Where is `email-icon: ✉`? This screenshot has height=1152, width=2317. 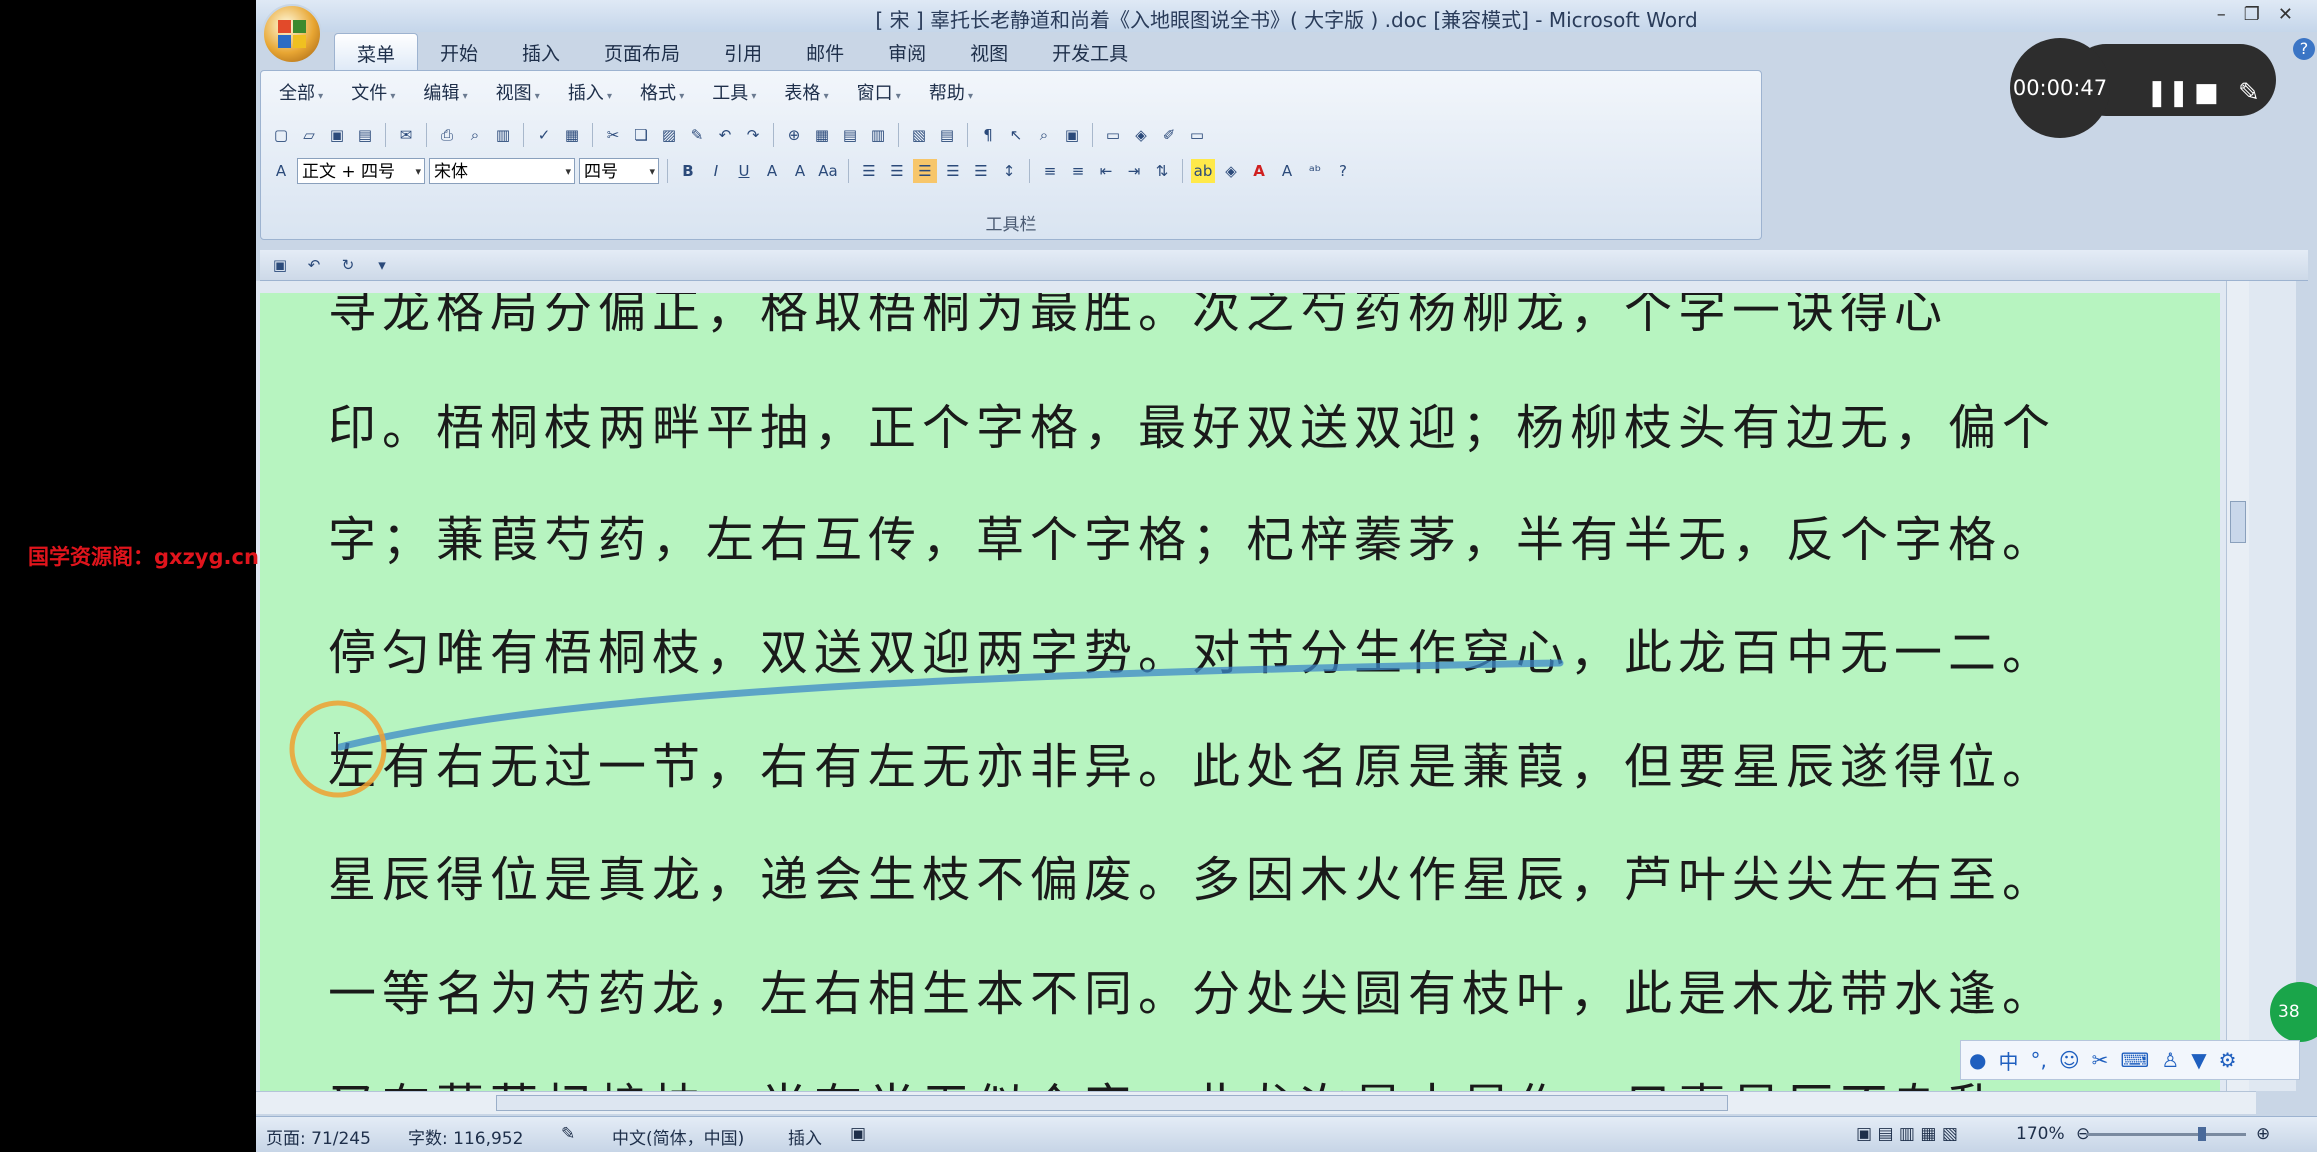
email-icon: ✉ is located at coordinates (406, 135).